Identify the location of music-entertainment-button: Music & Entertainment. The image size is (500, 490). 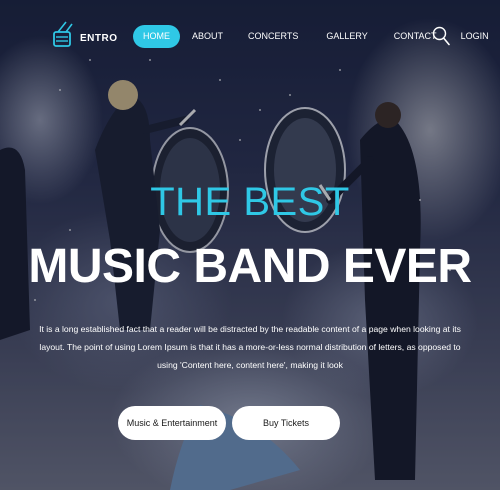
(172, 423).